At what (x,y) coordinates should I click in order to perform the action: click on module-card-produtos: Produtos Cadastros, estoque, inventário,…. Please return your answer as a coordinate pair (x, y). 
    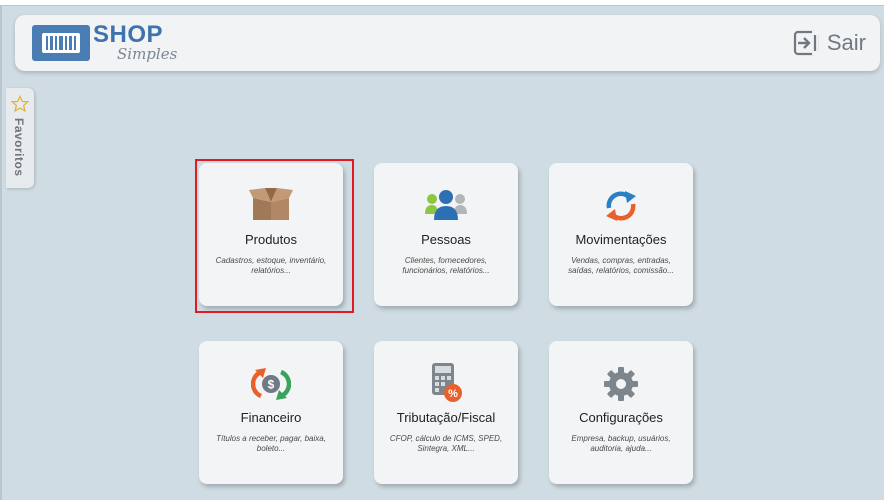
    Looking at the image, I should click on (271, 234).